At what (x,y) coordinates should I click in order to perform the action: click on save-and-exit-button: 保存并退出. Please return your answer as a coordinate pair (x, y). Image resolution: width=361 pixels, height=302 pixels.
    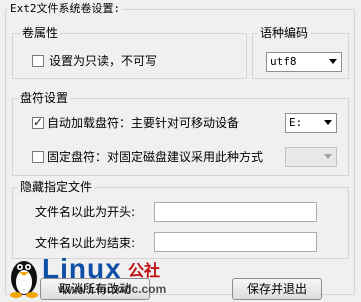
    Looking at the image, I should click on (277, 289).